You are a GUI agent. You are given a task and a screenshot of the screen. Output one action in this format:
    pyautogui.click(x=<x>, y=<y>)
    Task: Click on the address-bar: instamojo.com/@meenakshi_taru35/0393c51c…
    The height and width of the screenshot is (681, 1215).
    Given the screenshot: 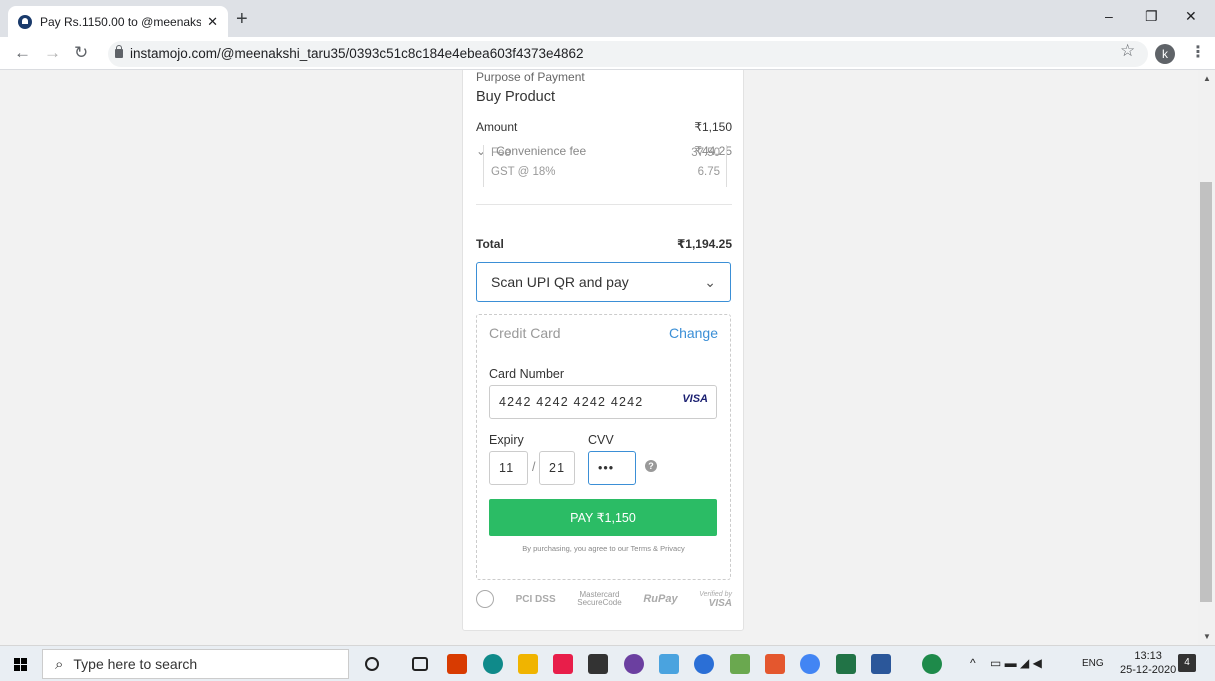 What is the action you would take?
    pyautogui.click(x=628, y=54)
    